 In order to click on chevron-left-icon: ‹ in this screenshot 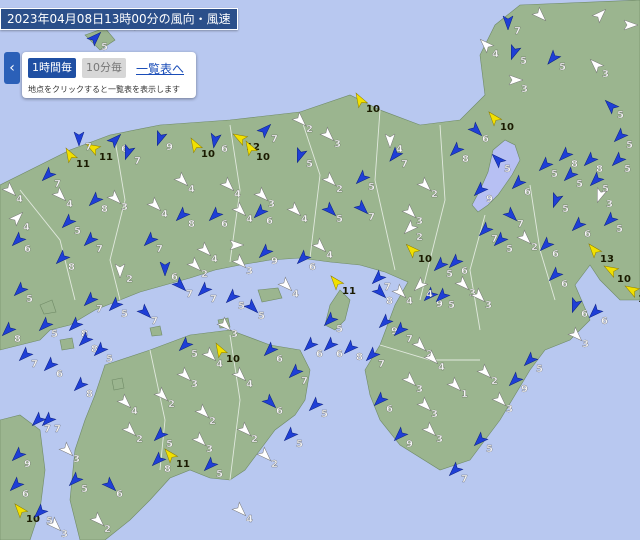, I will do `click(12, 68)`.